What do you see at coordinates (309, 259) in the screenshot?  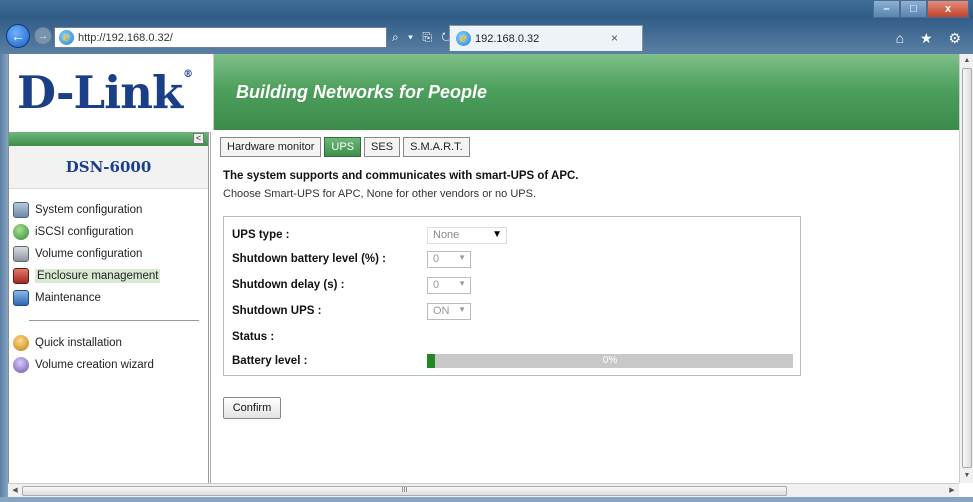 I see `shutdown-battery-label: Shutdown battery level (%) :` at bounding box center [309, 259].